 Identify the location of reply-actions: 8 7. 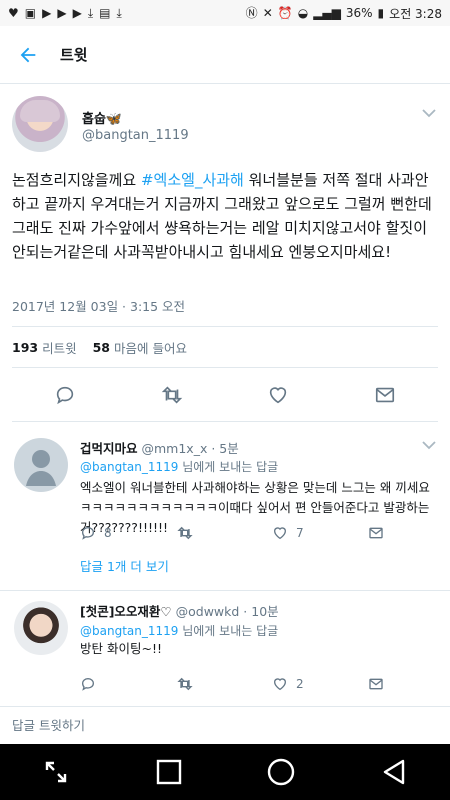
(255, 533).